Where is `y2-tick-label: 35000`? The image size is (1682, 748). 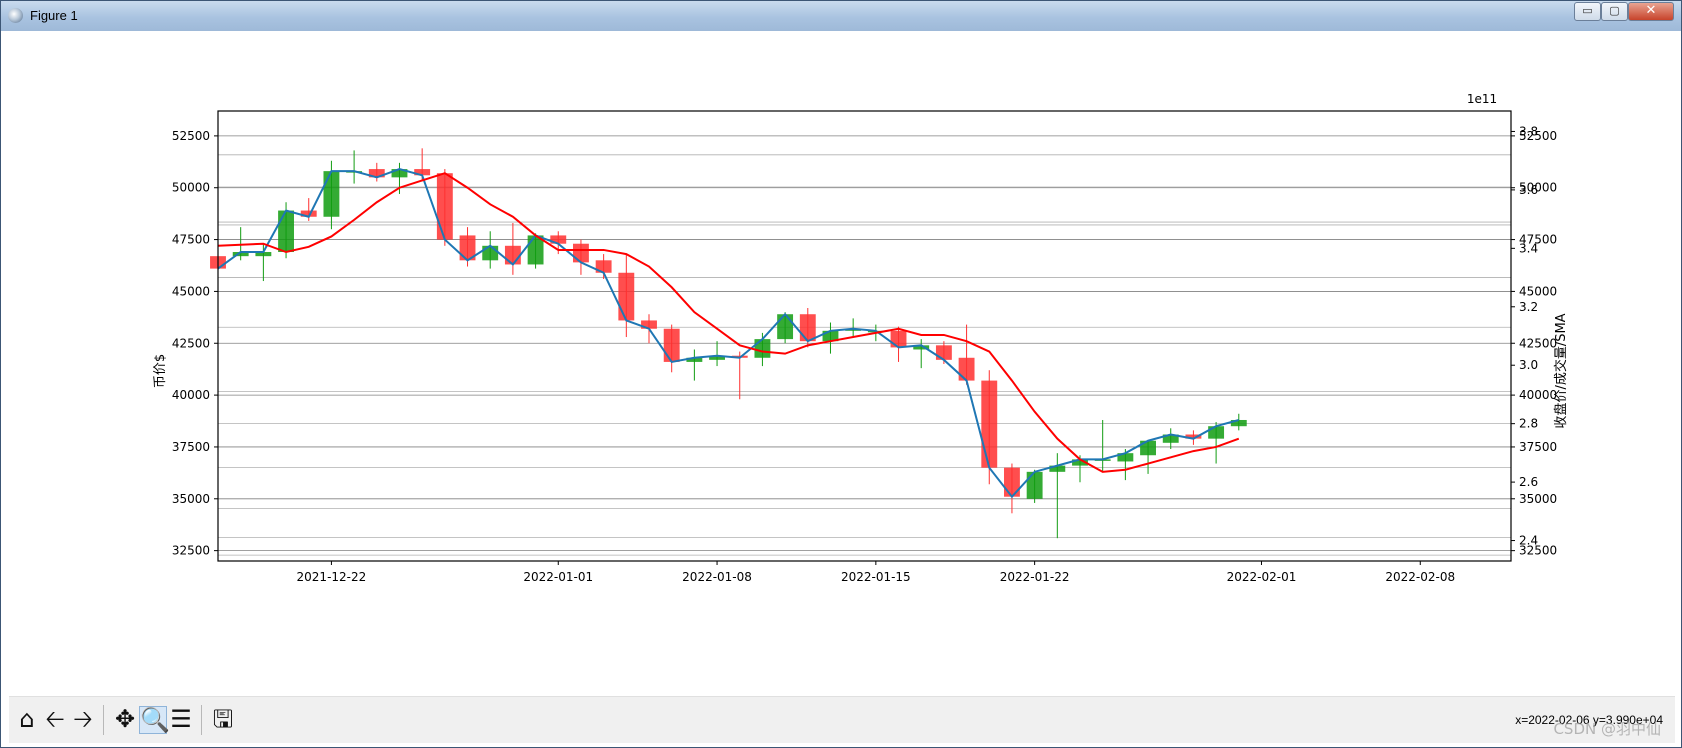 y2-tick-label: 35000 is located at coordinates (1538, 499).